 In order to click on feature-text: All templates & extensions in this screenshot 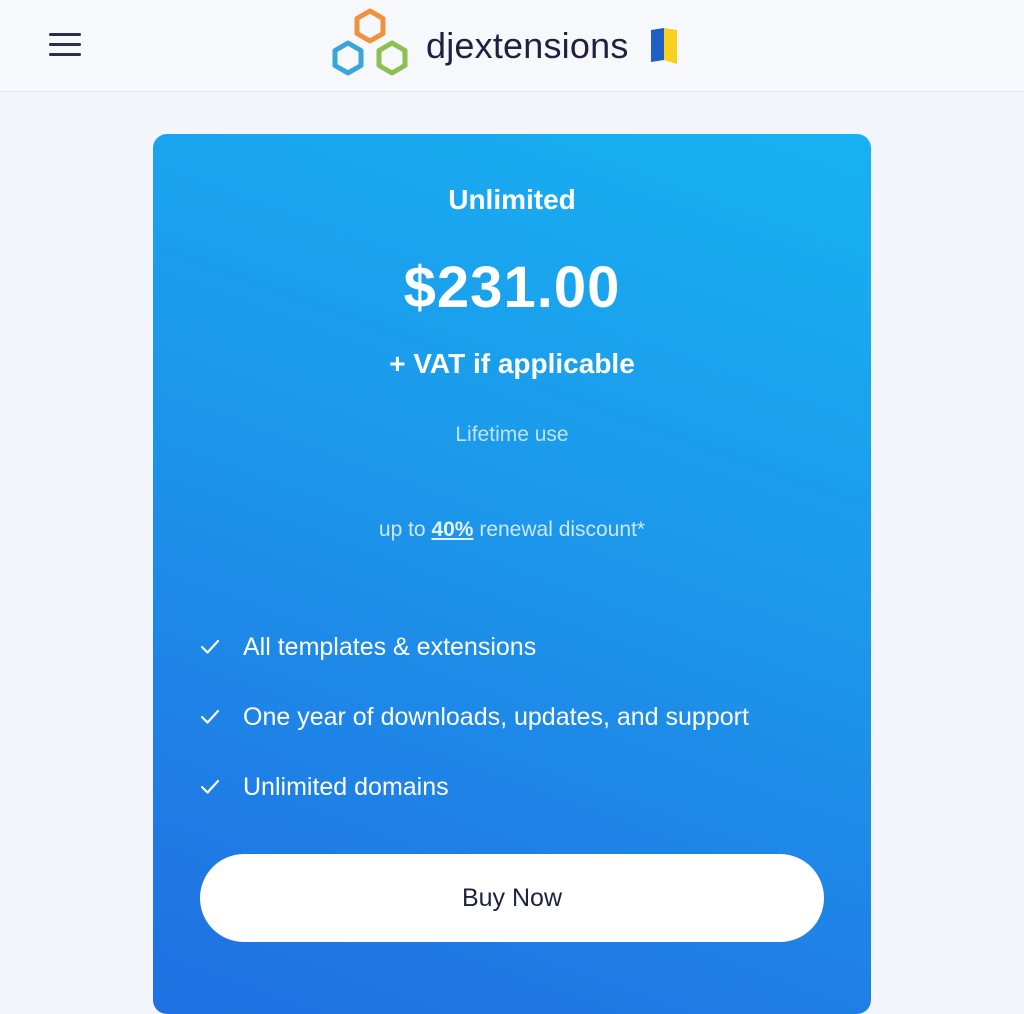, I will do `click(390, 646)`.